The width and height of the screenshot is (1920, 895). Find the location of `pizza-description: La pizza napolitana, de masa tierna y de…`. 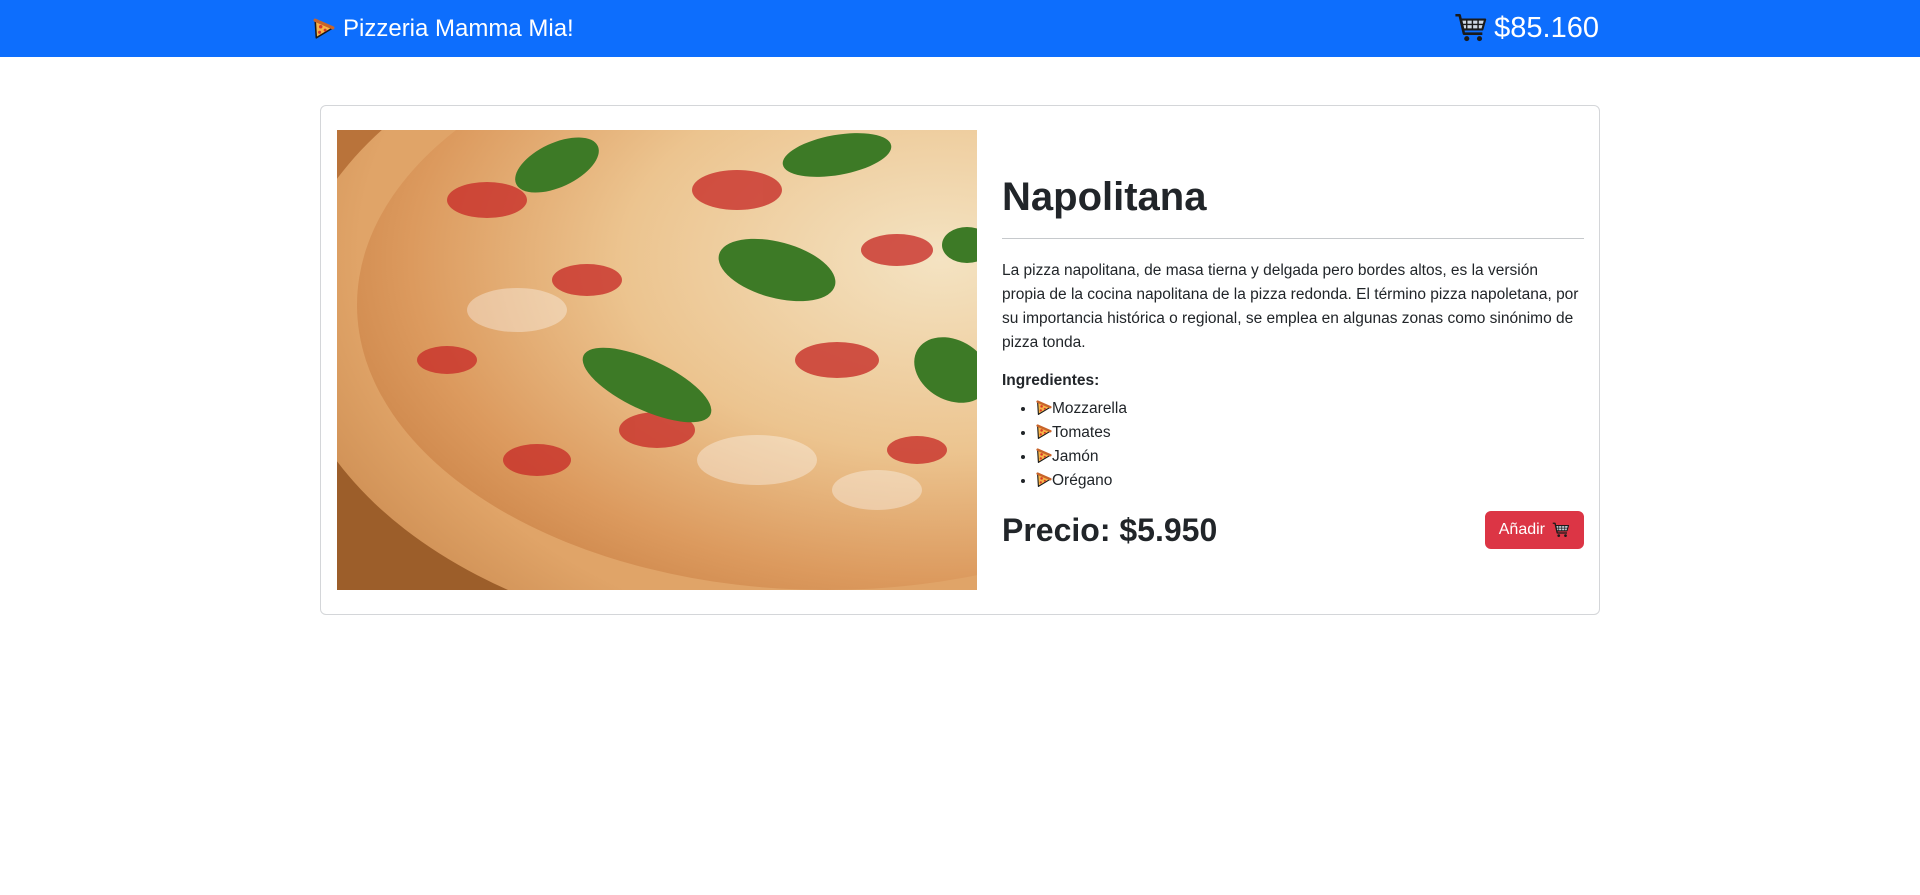

pizza-description: La pizza napolitana, de masa tierna y de… is located at coordinates (1290, 306).